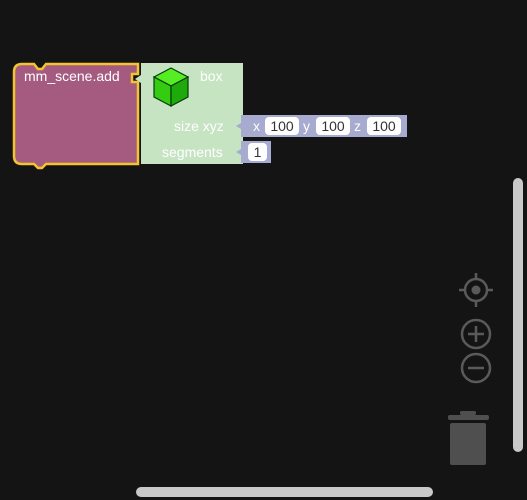  What do you see at coordinates (199, 126) in the screenshot?
I see `size-xyz-label: size xyz` at bounding box center [199, 126].